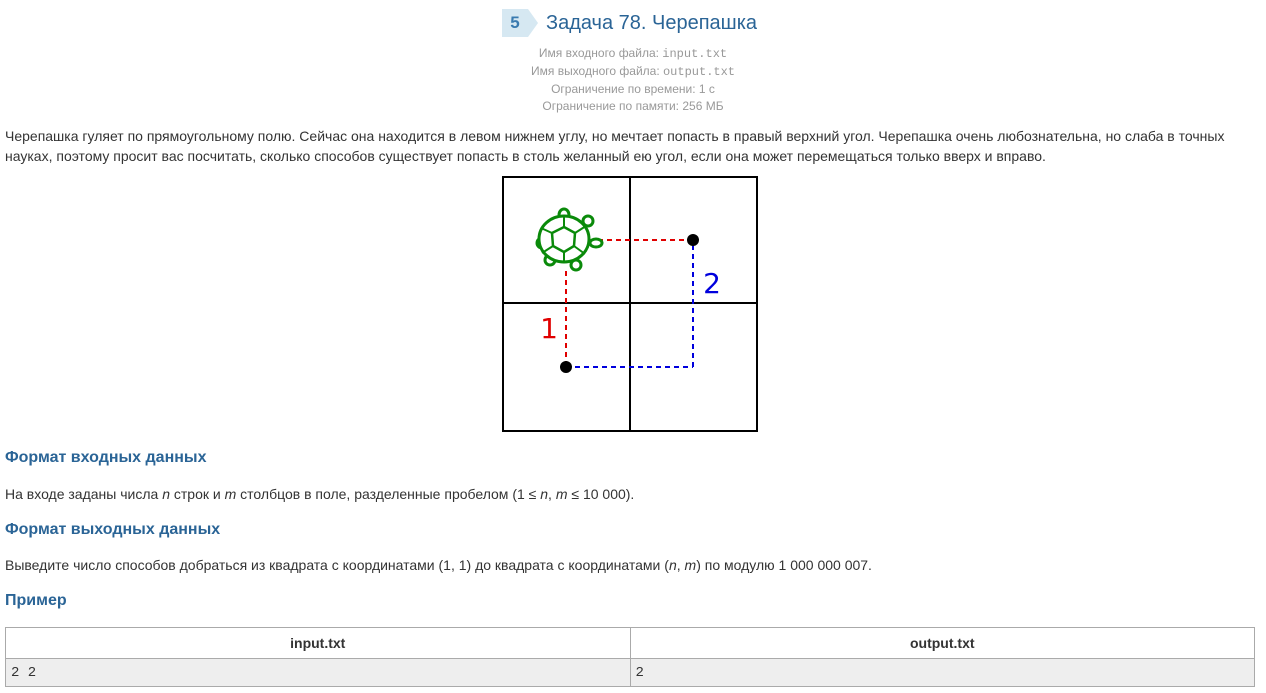 The image size is (1266, 693). I want to click on table-row: 2 2 2, so click(630, 672).